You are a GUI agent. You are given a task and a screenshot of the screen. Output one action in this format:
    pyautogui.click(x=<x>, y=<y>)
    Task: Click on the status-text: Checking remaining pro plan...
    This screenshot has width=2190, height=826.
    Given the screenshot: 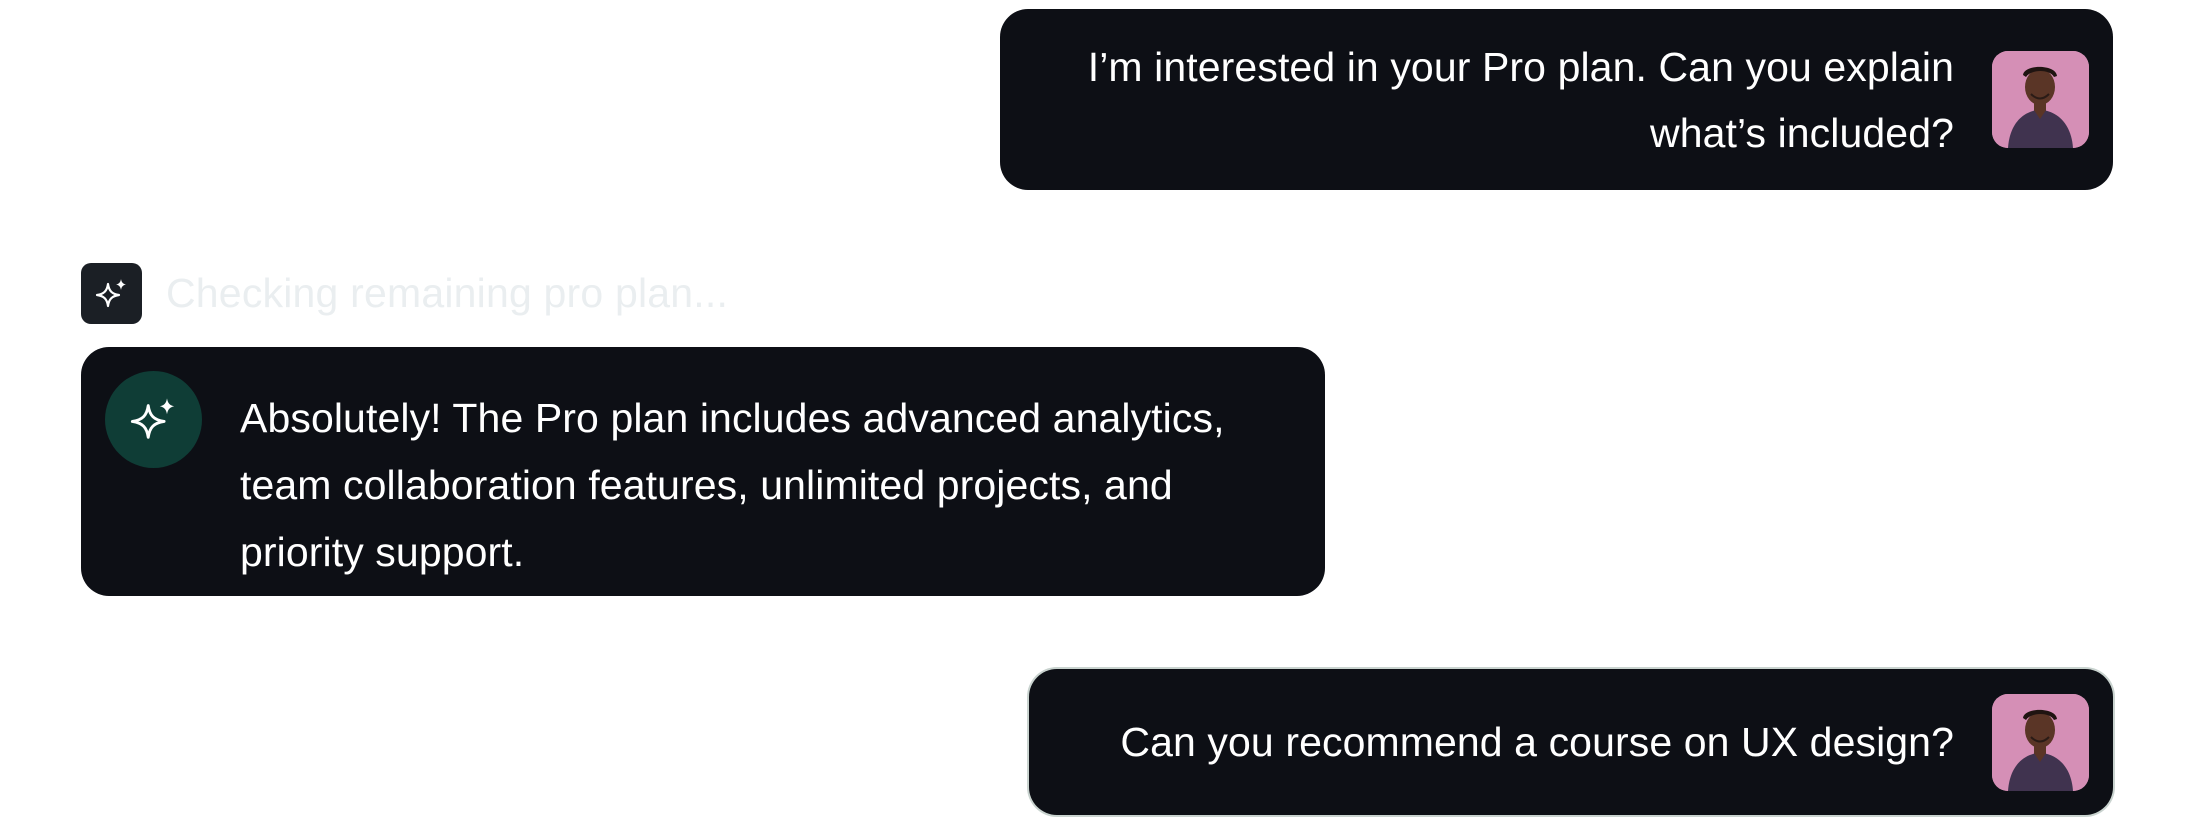 What is the action you would take?
    pyautogui.click(x=447, y=293)
    